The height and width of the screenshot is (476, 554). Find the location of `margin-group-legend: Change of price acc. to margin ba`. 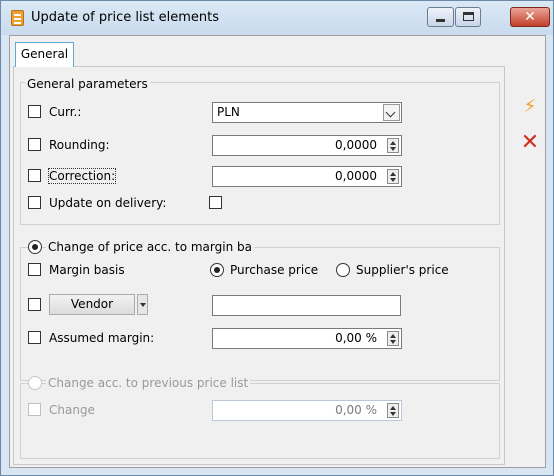

margin-group-legend: Change of price acc. to margin ba is located at coordinates (150, 247).